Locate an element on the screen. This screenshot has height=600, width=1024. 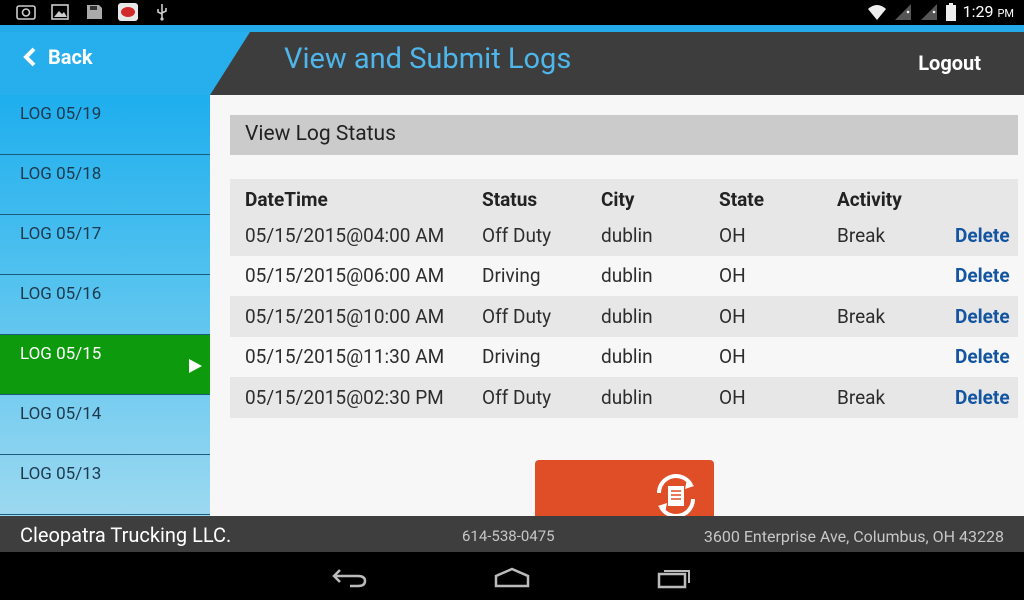
selected-arrow-icon is located at coordinates (195, 366).